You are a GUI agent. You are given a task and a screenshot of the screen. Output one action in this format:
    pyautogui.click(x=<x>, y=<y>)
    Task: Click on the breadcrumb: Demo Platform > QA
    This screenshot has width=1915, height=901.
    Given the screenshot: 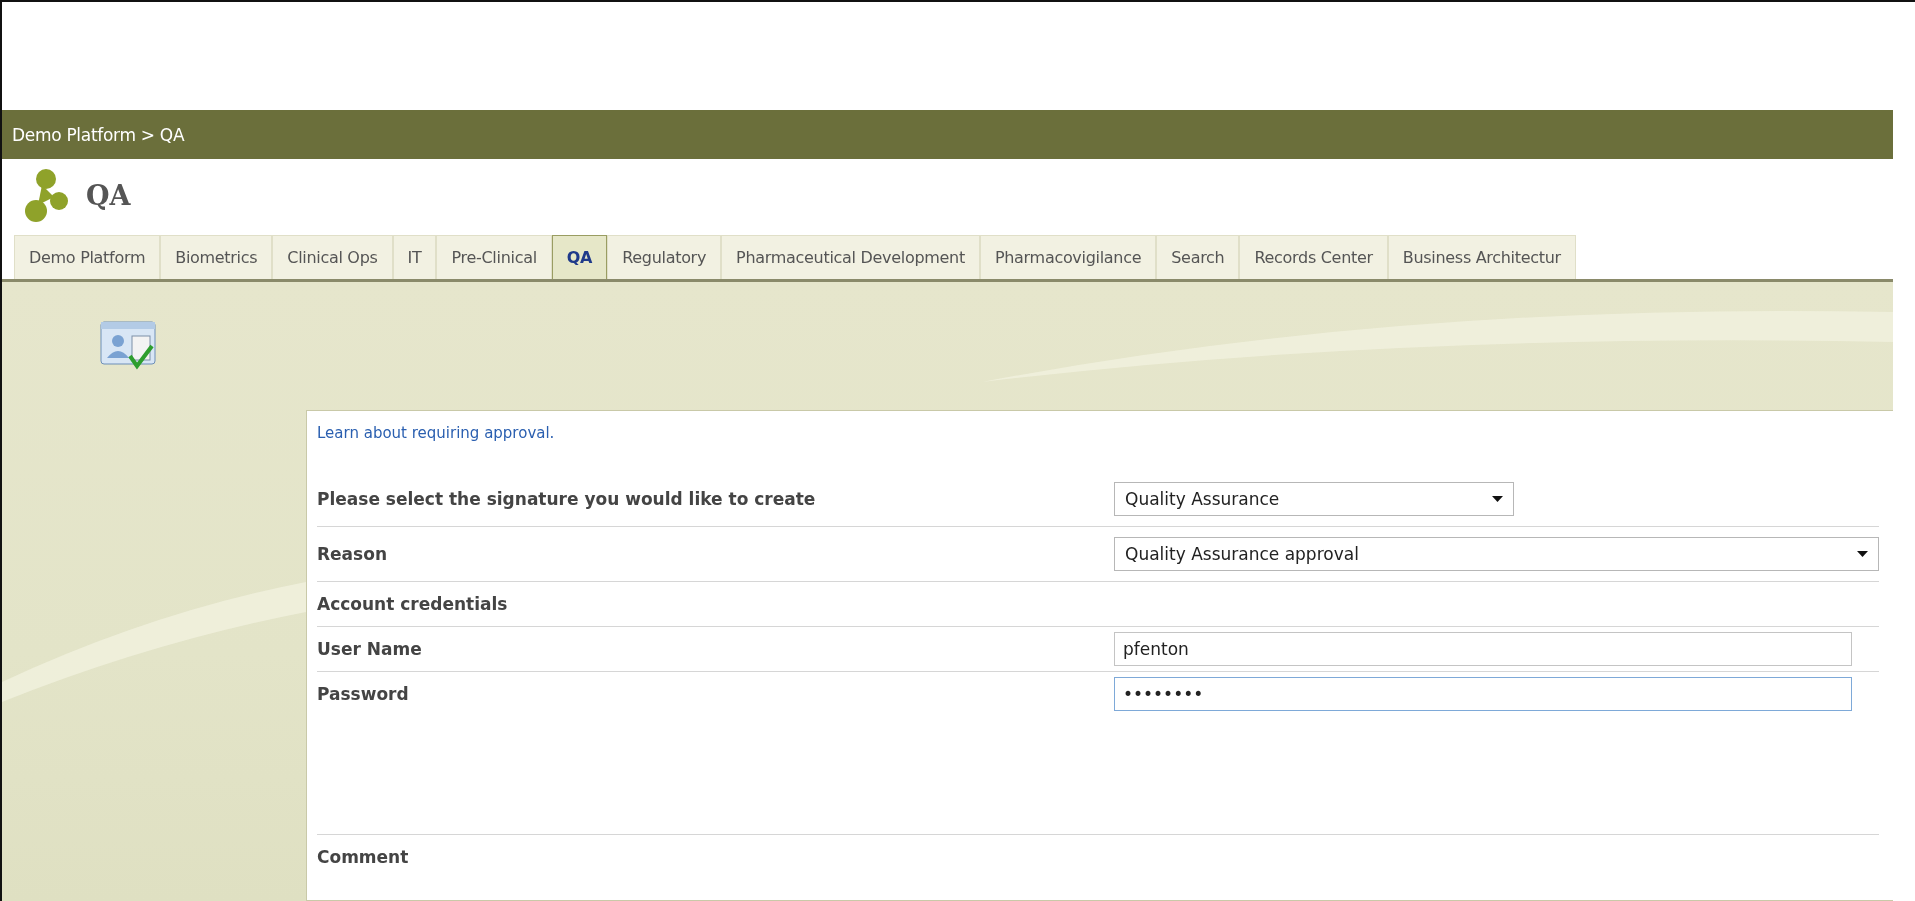 What is the action you would take?
    pyautogui.click(x=98, y=134)
    